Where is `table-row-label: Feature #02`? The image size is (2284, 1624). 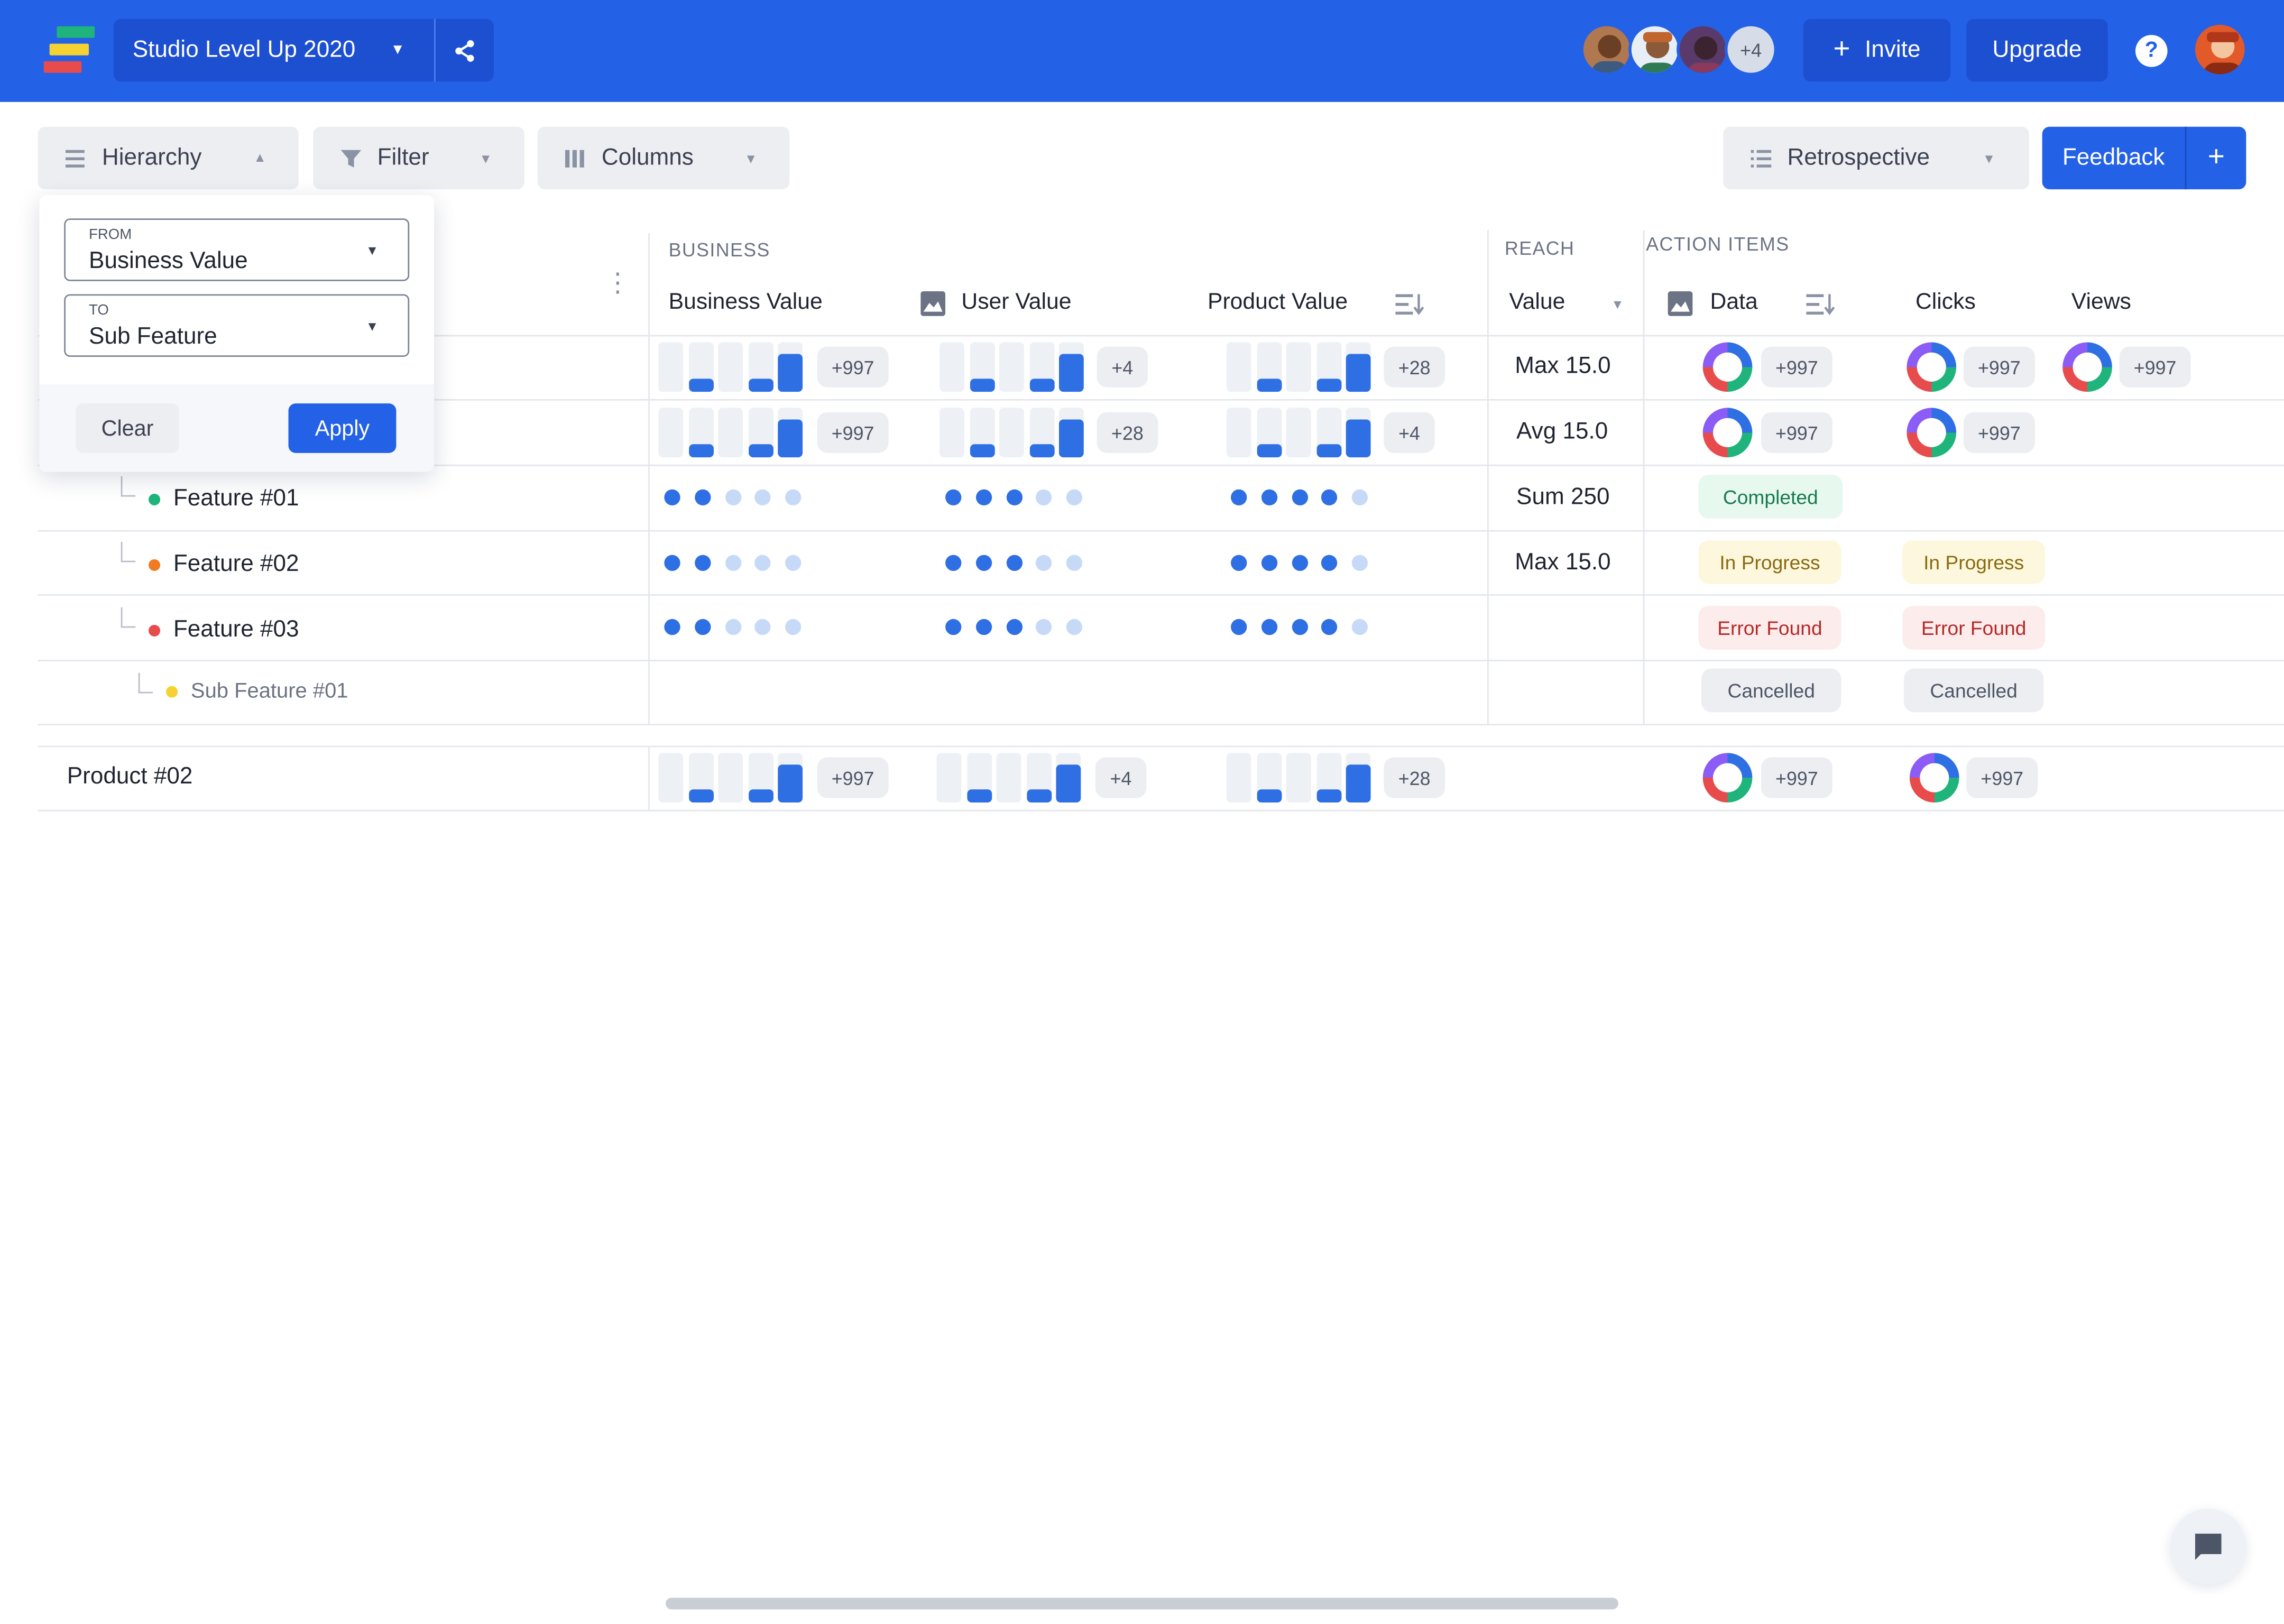
table-row-label: Feature #02 is located at coordinates (224, 565).